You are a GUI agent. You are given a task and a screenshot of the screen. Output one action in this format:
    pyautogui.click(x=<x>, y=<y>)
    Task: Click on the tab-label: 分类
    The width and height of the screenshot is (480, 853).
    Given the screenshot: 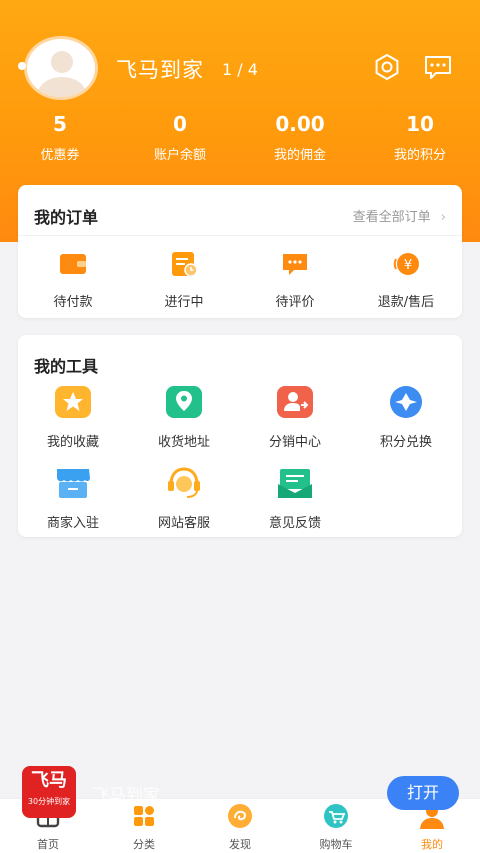 What is the action you would take?
    pyautogui.click(x=144, y=844)
    